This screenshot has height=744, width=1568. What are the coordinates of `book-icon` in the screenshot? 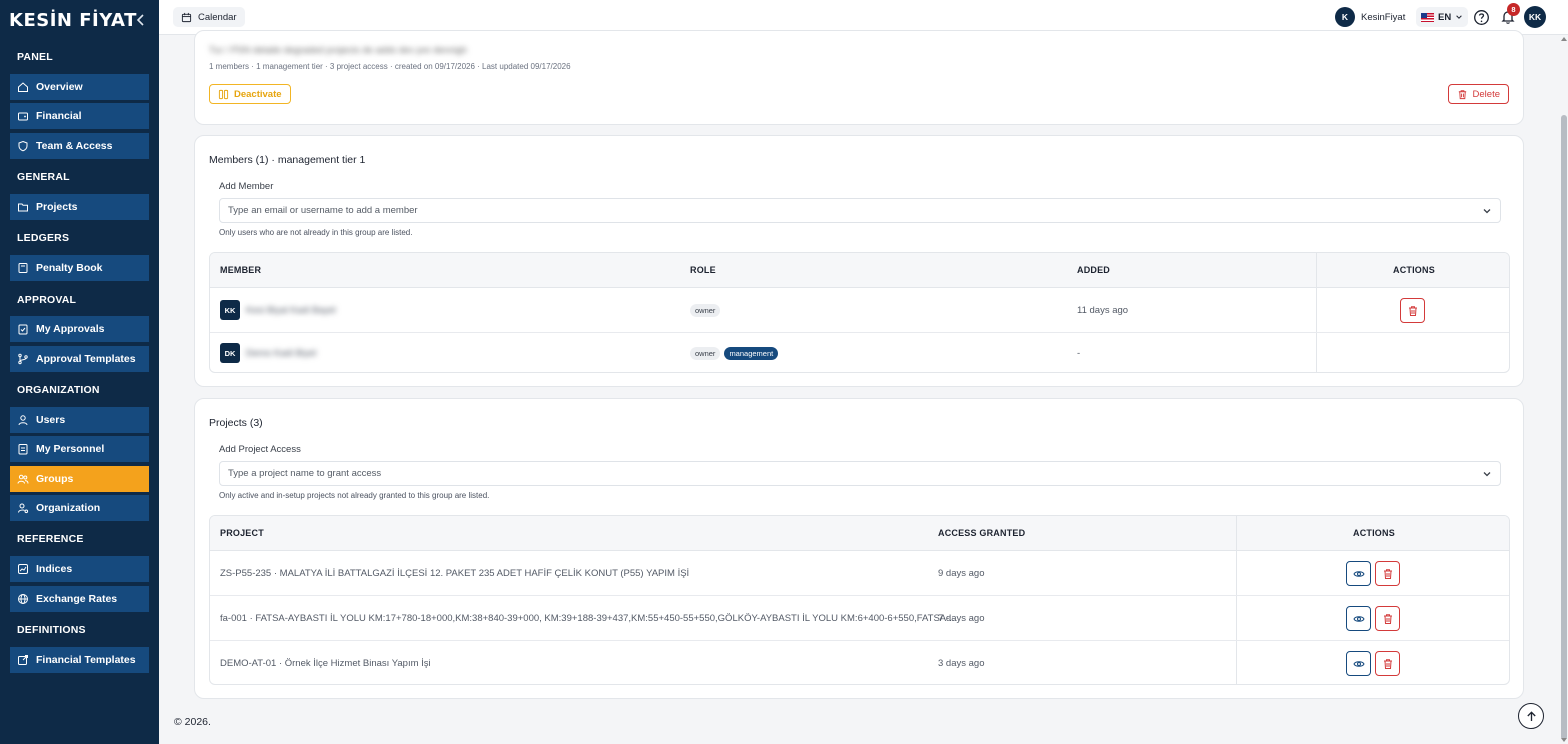 It's located at (23, 268).